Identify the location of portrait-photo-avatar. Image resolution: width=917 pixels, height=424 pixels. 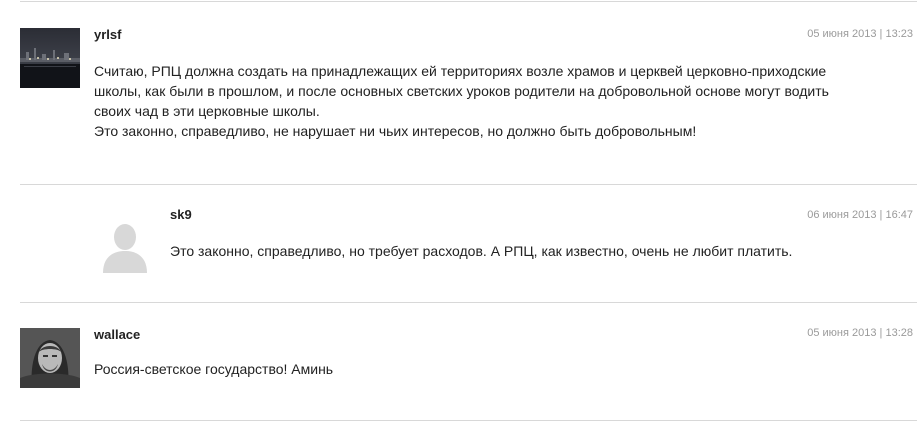
(50, 358).